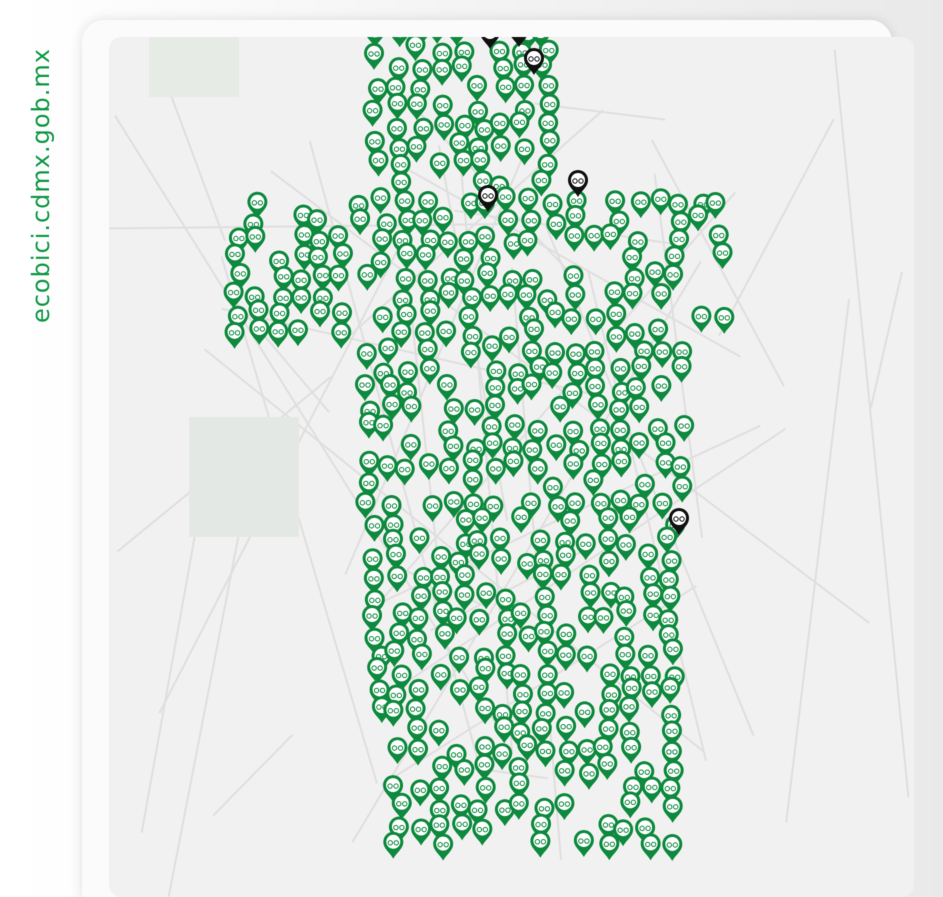 This screenshot has width=943, height=897. What do you see at coordinates (41, 186) in the screenshot?
I see `site-address: ecobici.cdmx.gob.mx` at bounding box center [41, 186].